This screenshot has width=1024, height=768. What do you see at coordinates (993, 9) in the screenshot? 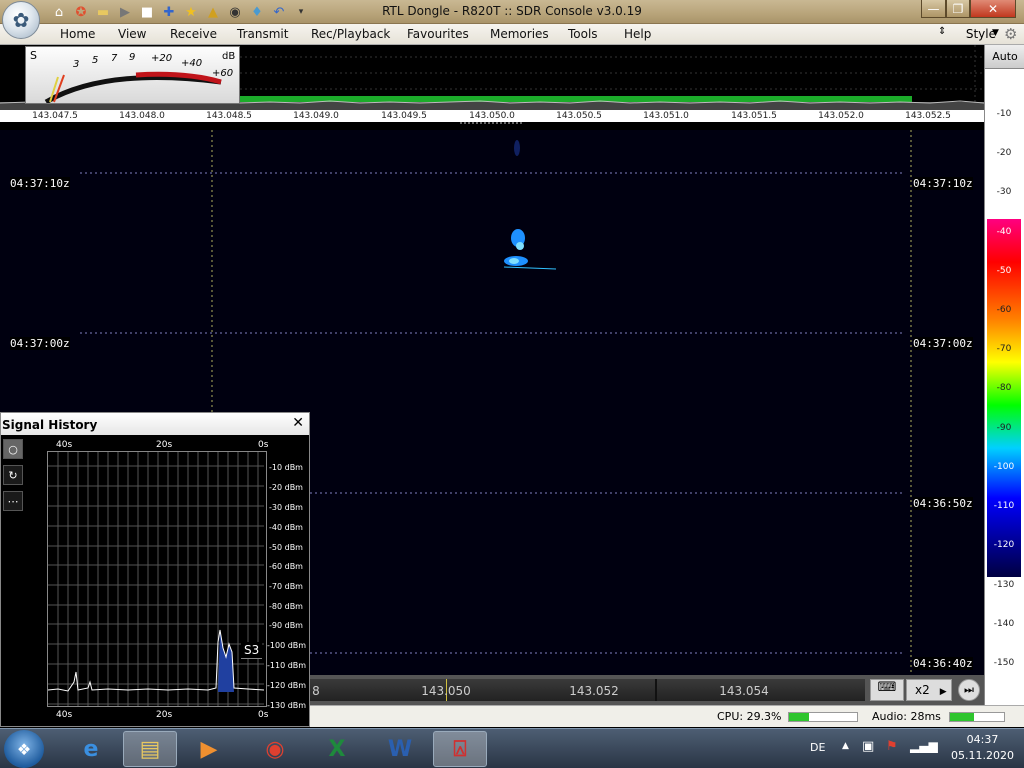
I see `close-button: ✕` at bounding box center [993, 9].